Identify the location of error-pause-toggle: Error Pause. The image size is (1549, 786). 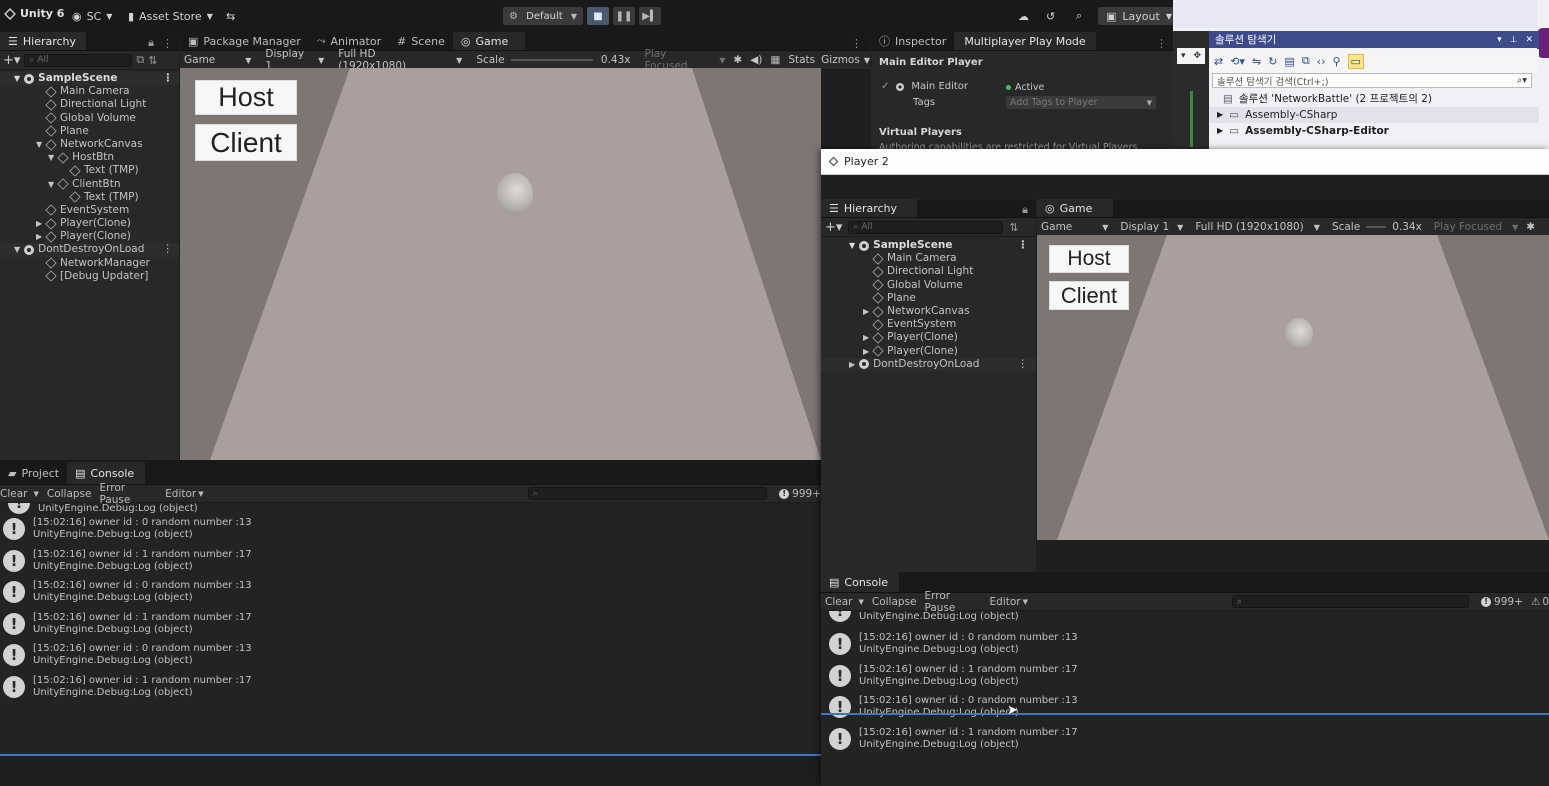
(128, 494).